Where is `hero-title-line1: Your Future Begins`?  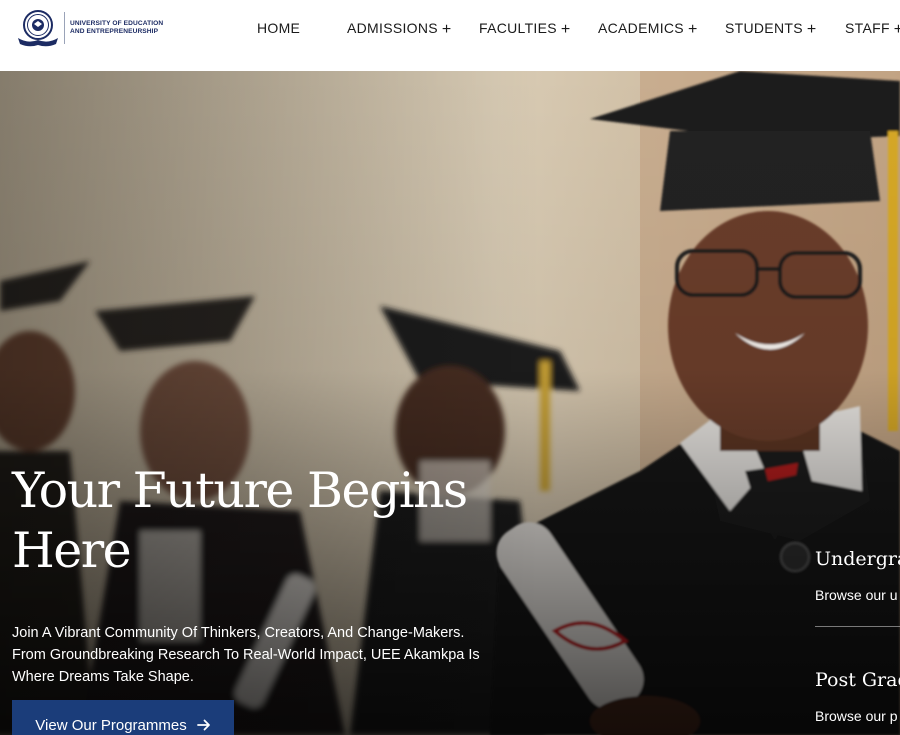
hero-title-line1: Your Future Begins is located at coordinates (240, 490).